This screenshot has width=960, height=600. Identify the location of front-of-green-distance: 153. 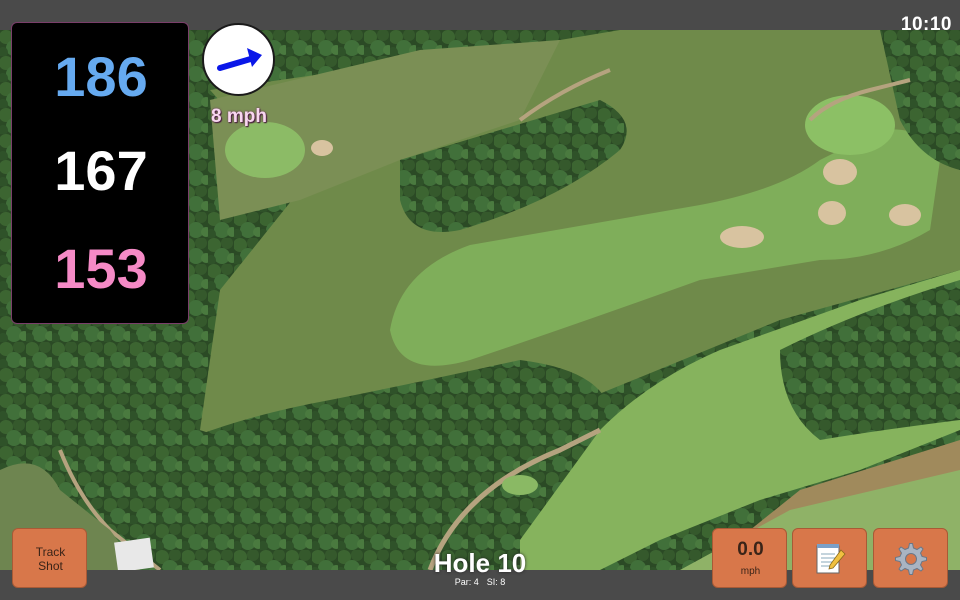
(101, 268).